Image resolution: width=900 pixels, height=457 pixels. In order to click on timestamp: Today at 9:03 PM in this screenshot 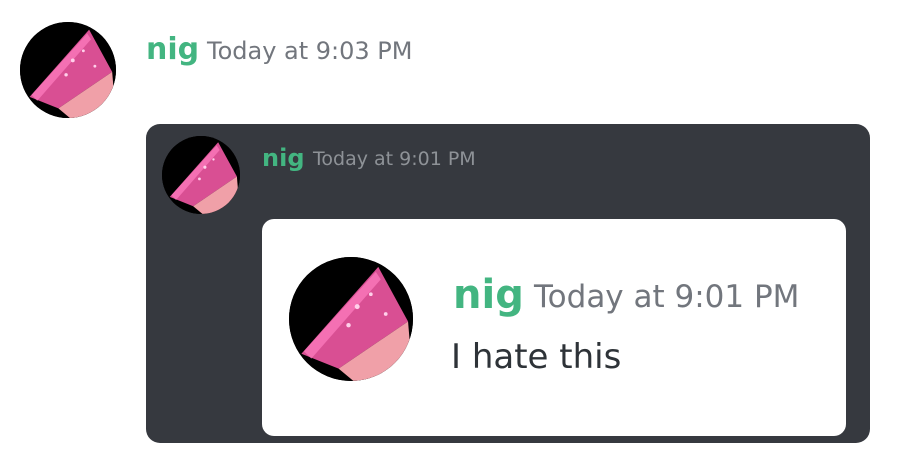, I will do `click(310, 51)`.